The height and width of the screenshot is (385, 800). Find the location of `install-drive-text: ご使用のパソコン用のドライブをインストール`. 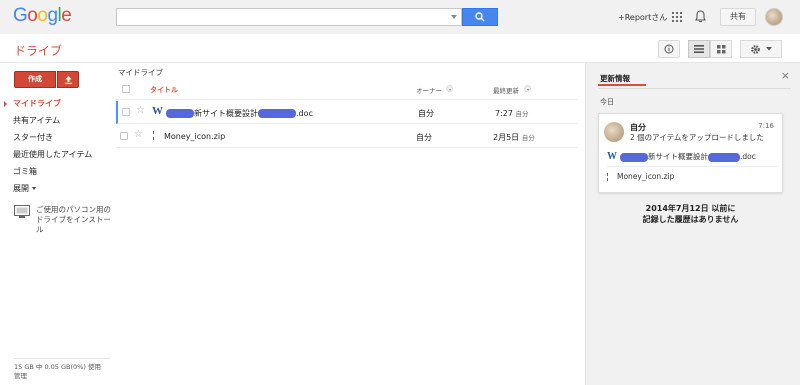

install-drive-text: ご使用のパソコン用のドライブをインストール is located at coordinates (73, 219).